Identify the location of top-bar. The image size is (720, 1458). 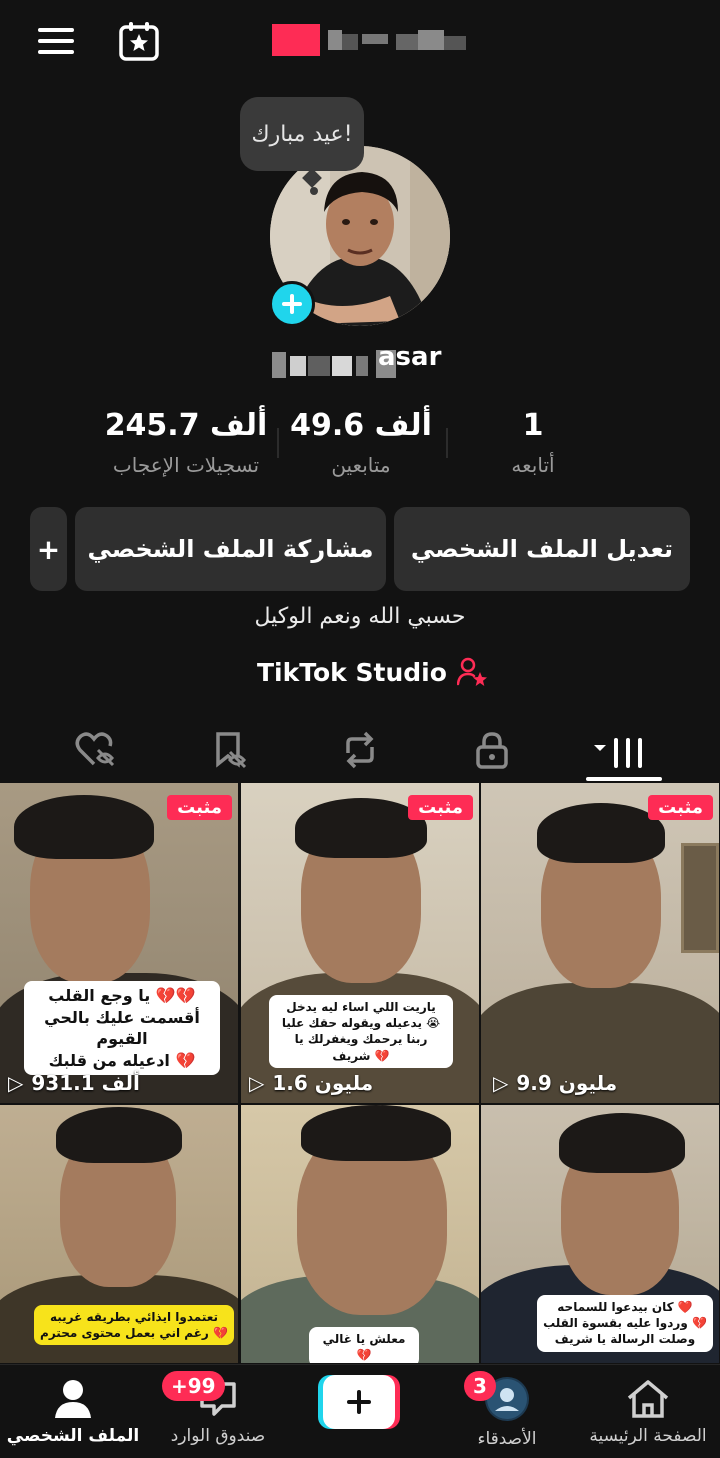
(360, 42).